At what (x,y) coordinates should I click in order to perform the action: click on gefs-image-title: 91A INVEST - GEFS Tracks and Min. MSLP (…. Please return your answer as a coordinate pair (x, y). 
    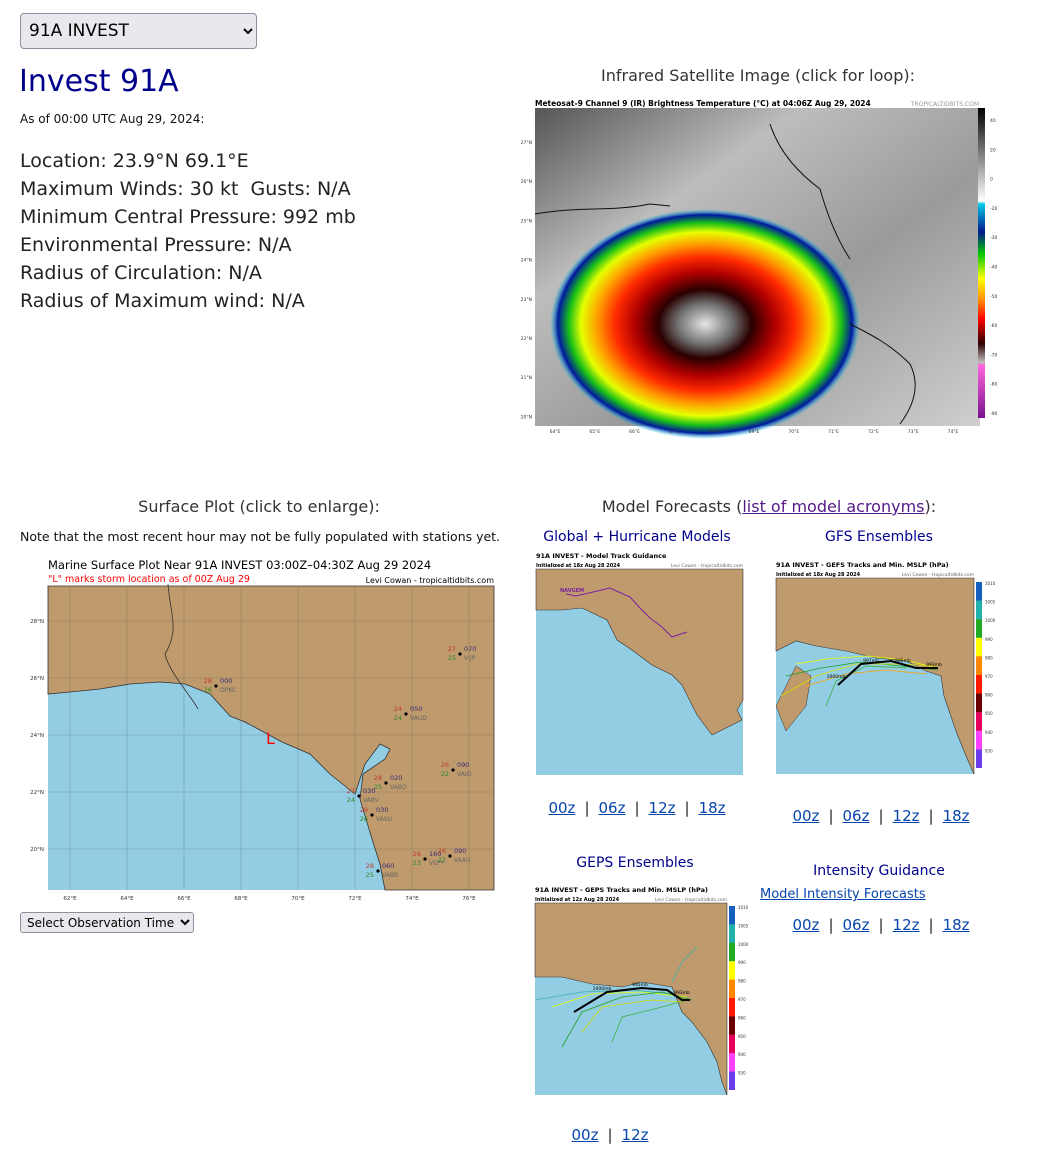
    Looking at the image, I should click on (862, 565).